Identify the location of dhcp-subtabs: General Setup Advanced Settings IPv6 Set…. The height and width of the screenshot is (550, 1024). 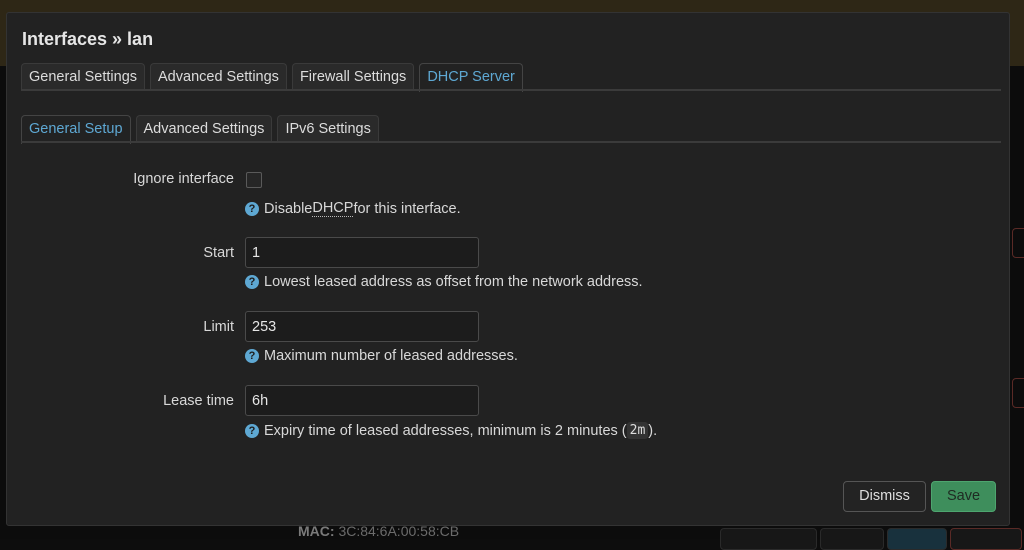
(200, 129).